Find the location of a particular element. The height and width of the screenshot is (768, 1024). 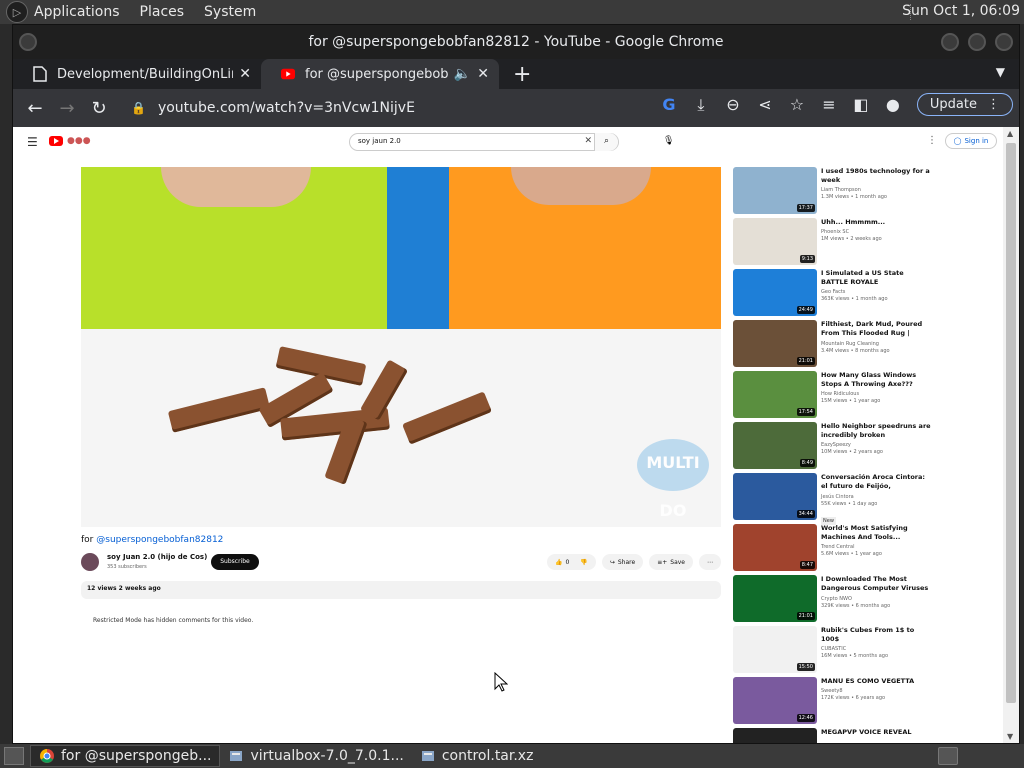

system-menu: System is located at coordinates (230, 12).